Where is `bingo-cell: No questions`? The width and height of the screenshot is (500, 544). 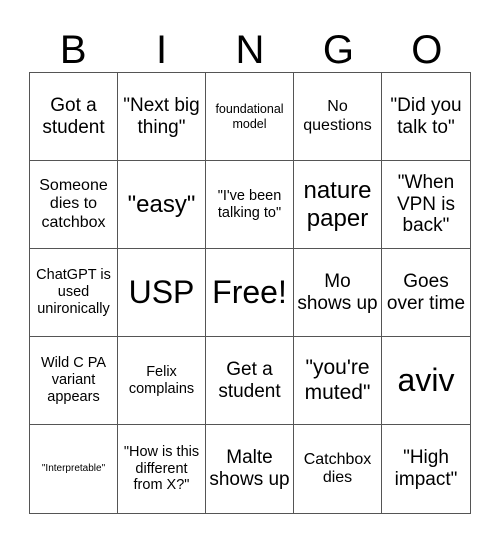 bingo-cell: No questions is located at coordinates (338, 117).